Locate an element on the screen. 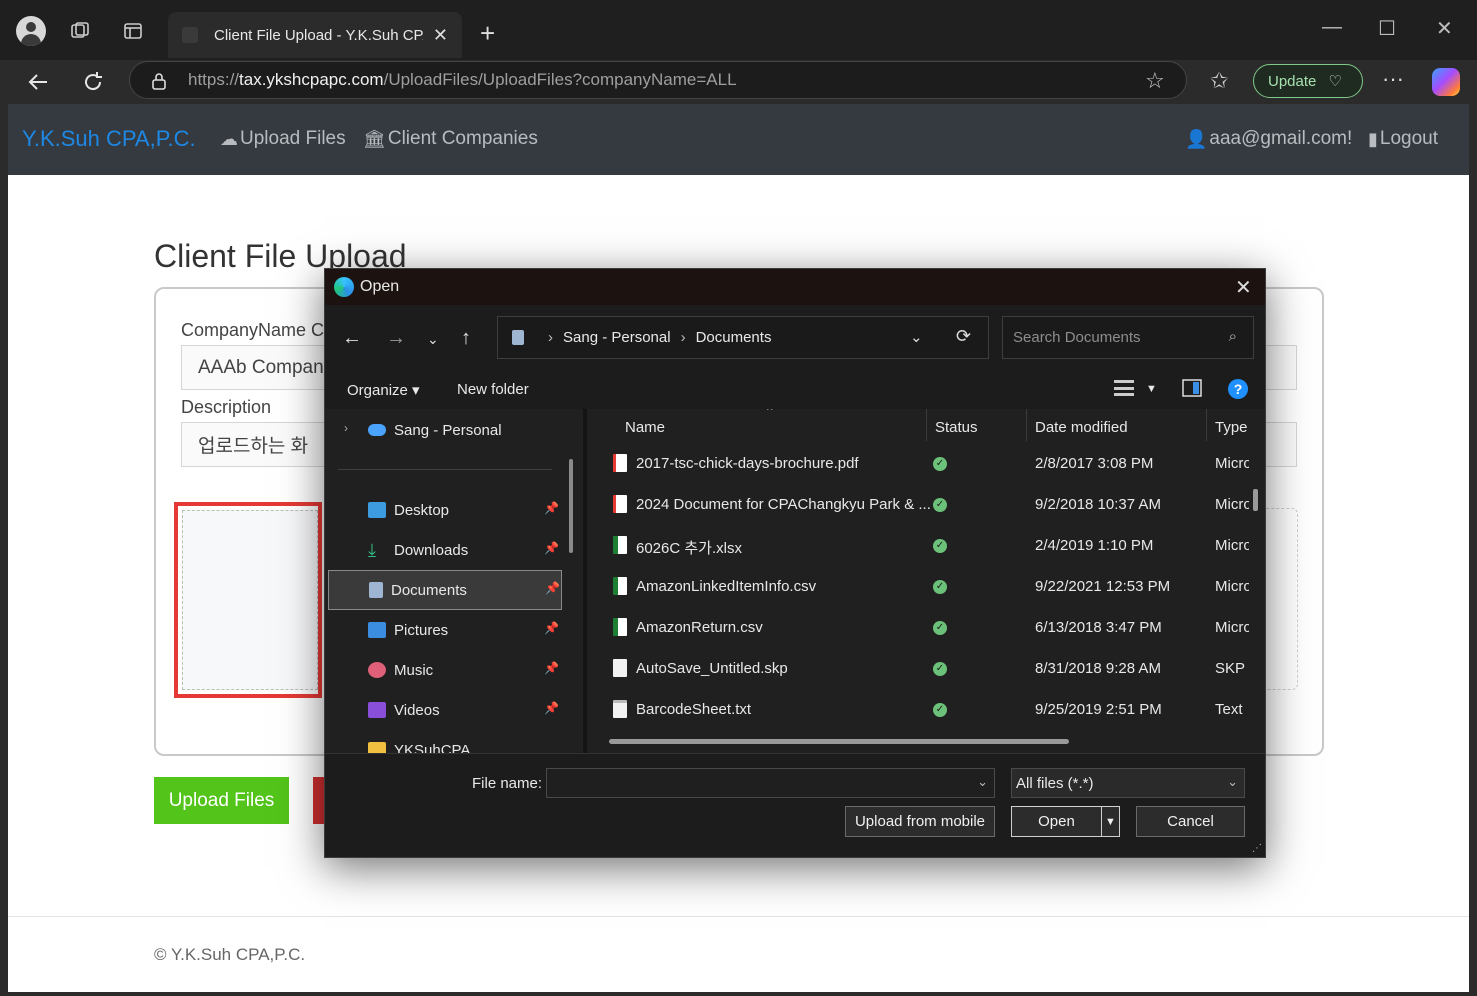 Image resolution: width=1477 pixels, height=996 pixels. pin-icon: 📌 is located at coordinates (552, 588).